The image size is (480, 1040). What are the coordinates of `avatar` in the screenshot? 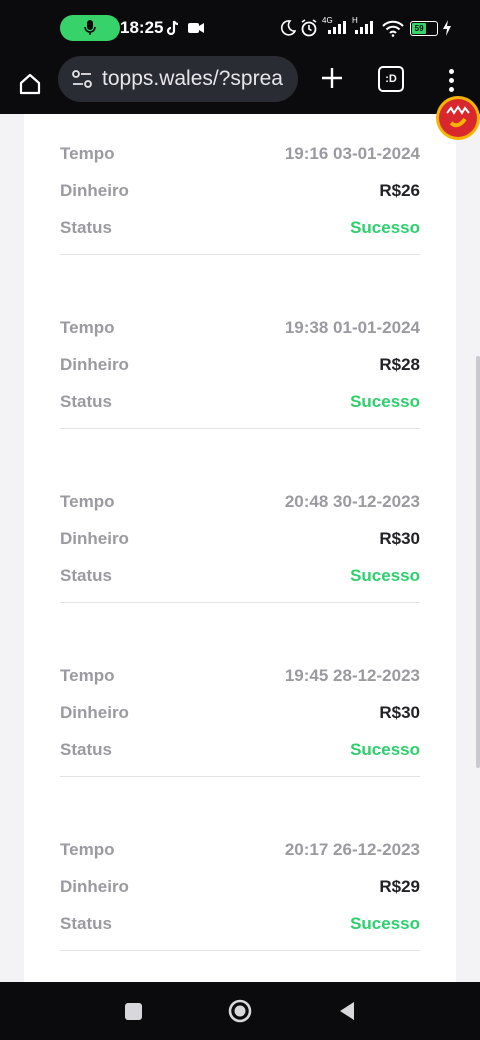 It's located at (458, 118).